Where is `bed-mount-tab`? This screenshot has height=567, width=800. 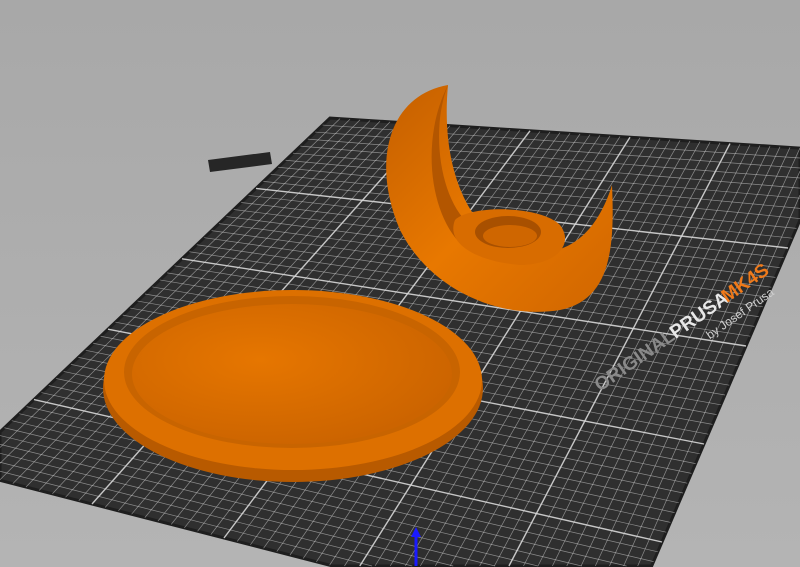 bed-mount-tab is located at coordinates (240, 162).